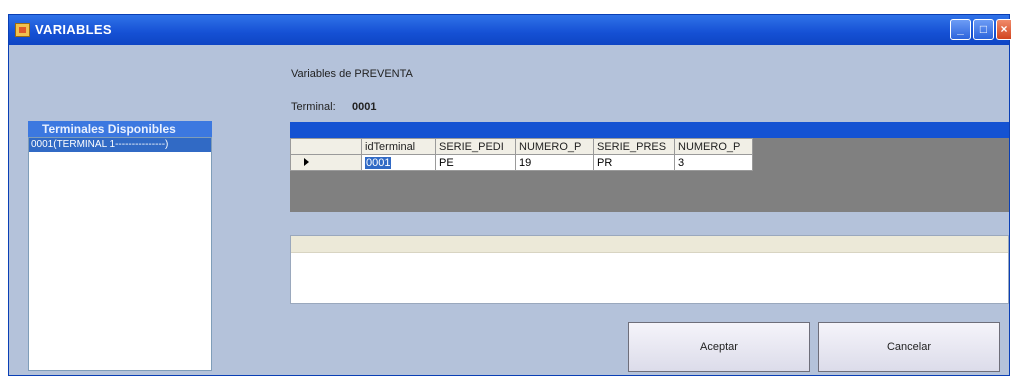 The height and width of the screenshot is (381, 1017). I want to click on grid-cell: PE, so click(475, 162).